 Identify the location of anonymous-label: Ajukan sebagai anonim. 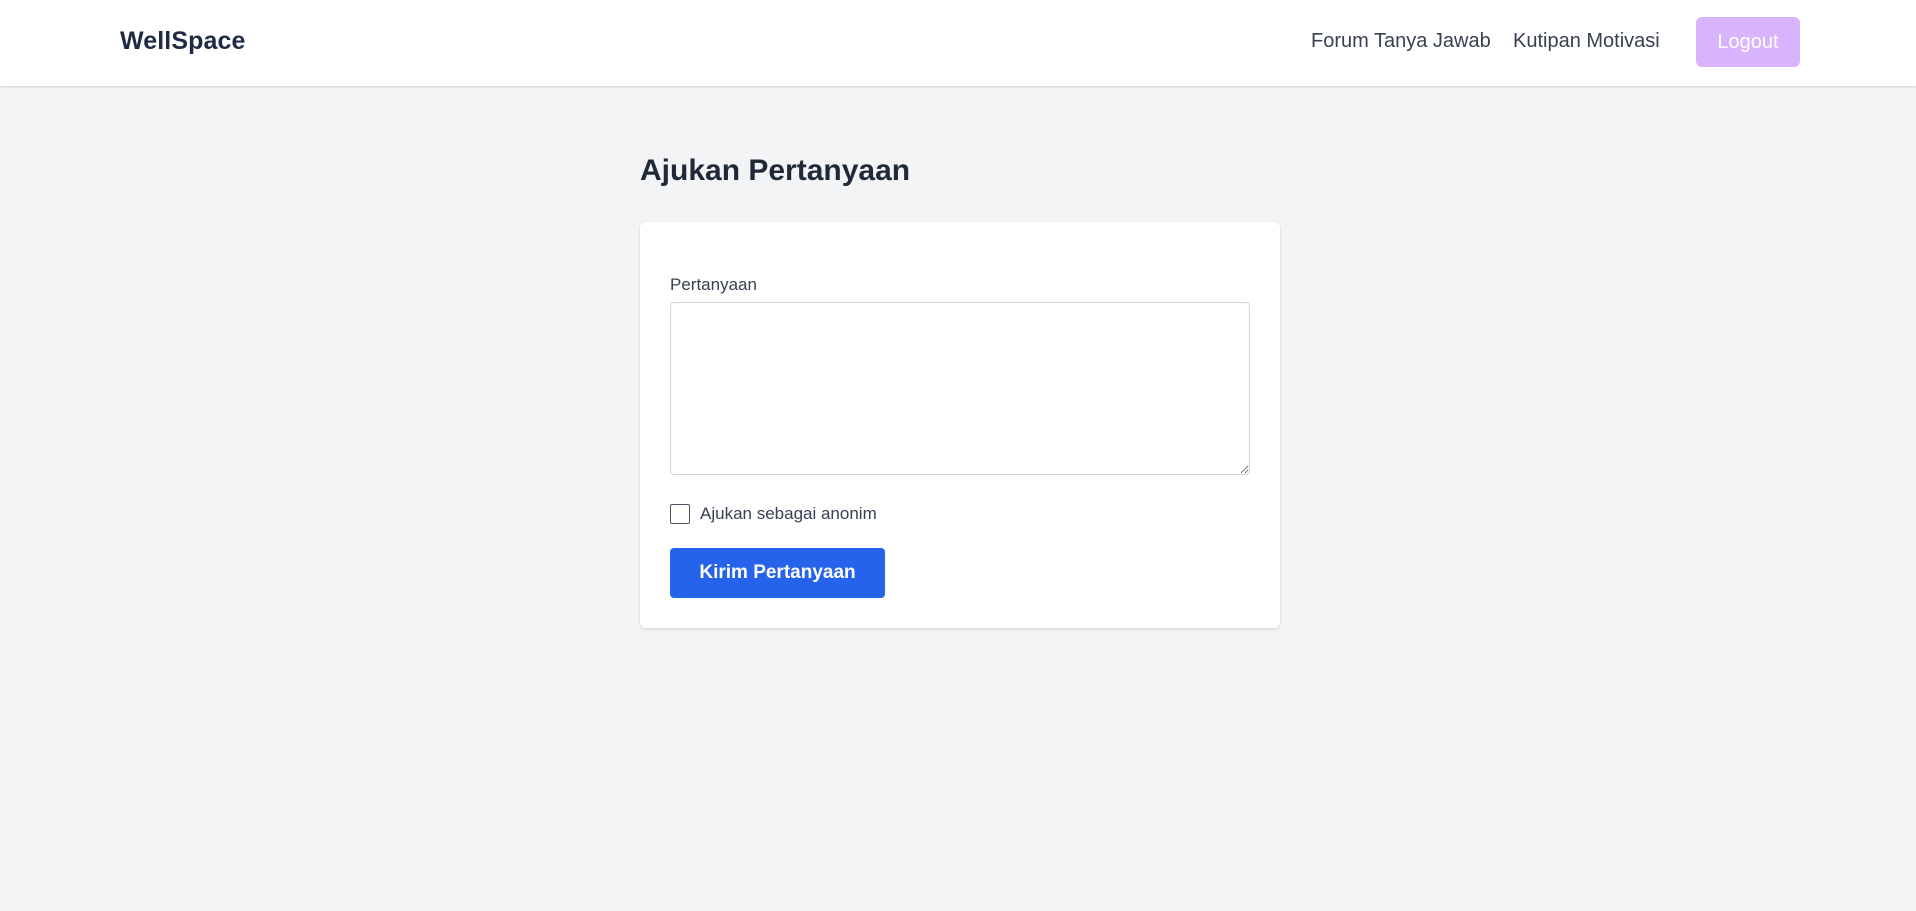
(788, 514).